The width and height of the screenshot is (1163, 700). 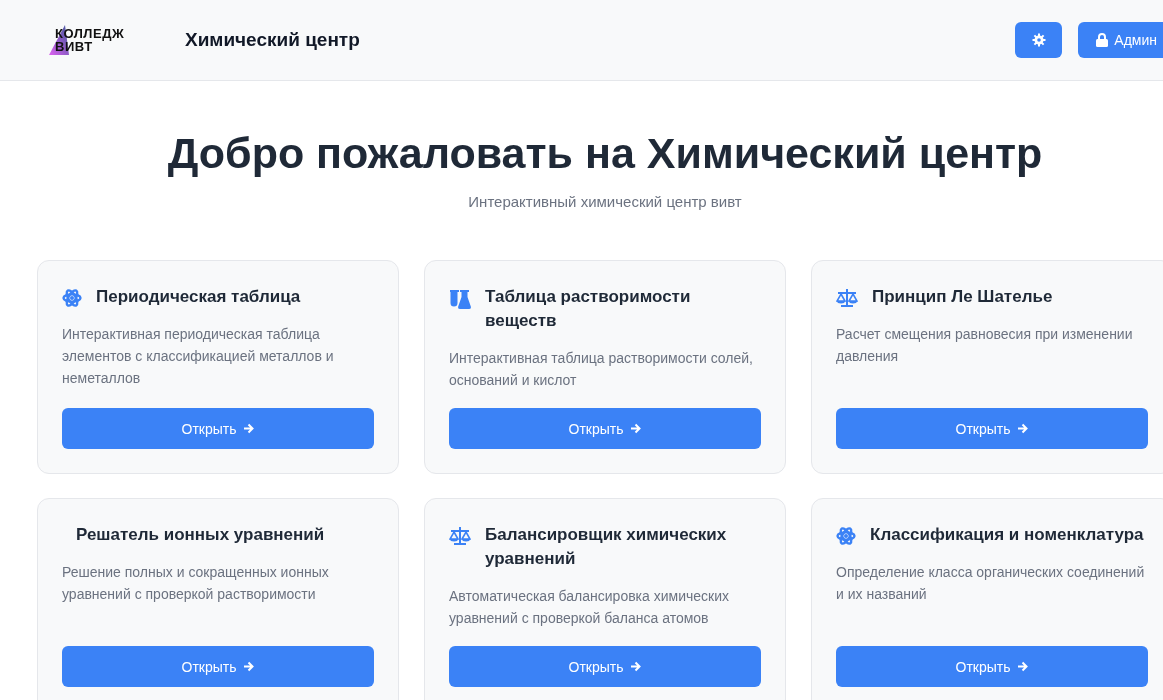 What do you see at coordinates (200, 535) in the screenshot?
I see `card-title: Решатель ионных уравнений` at bounding box center [200, 535].